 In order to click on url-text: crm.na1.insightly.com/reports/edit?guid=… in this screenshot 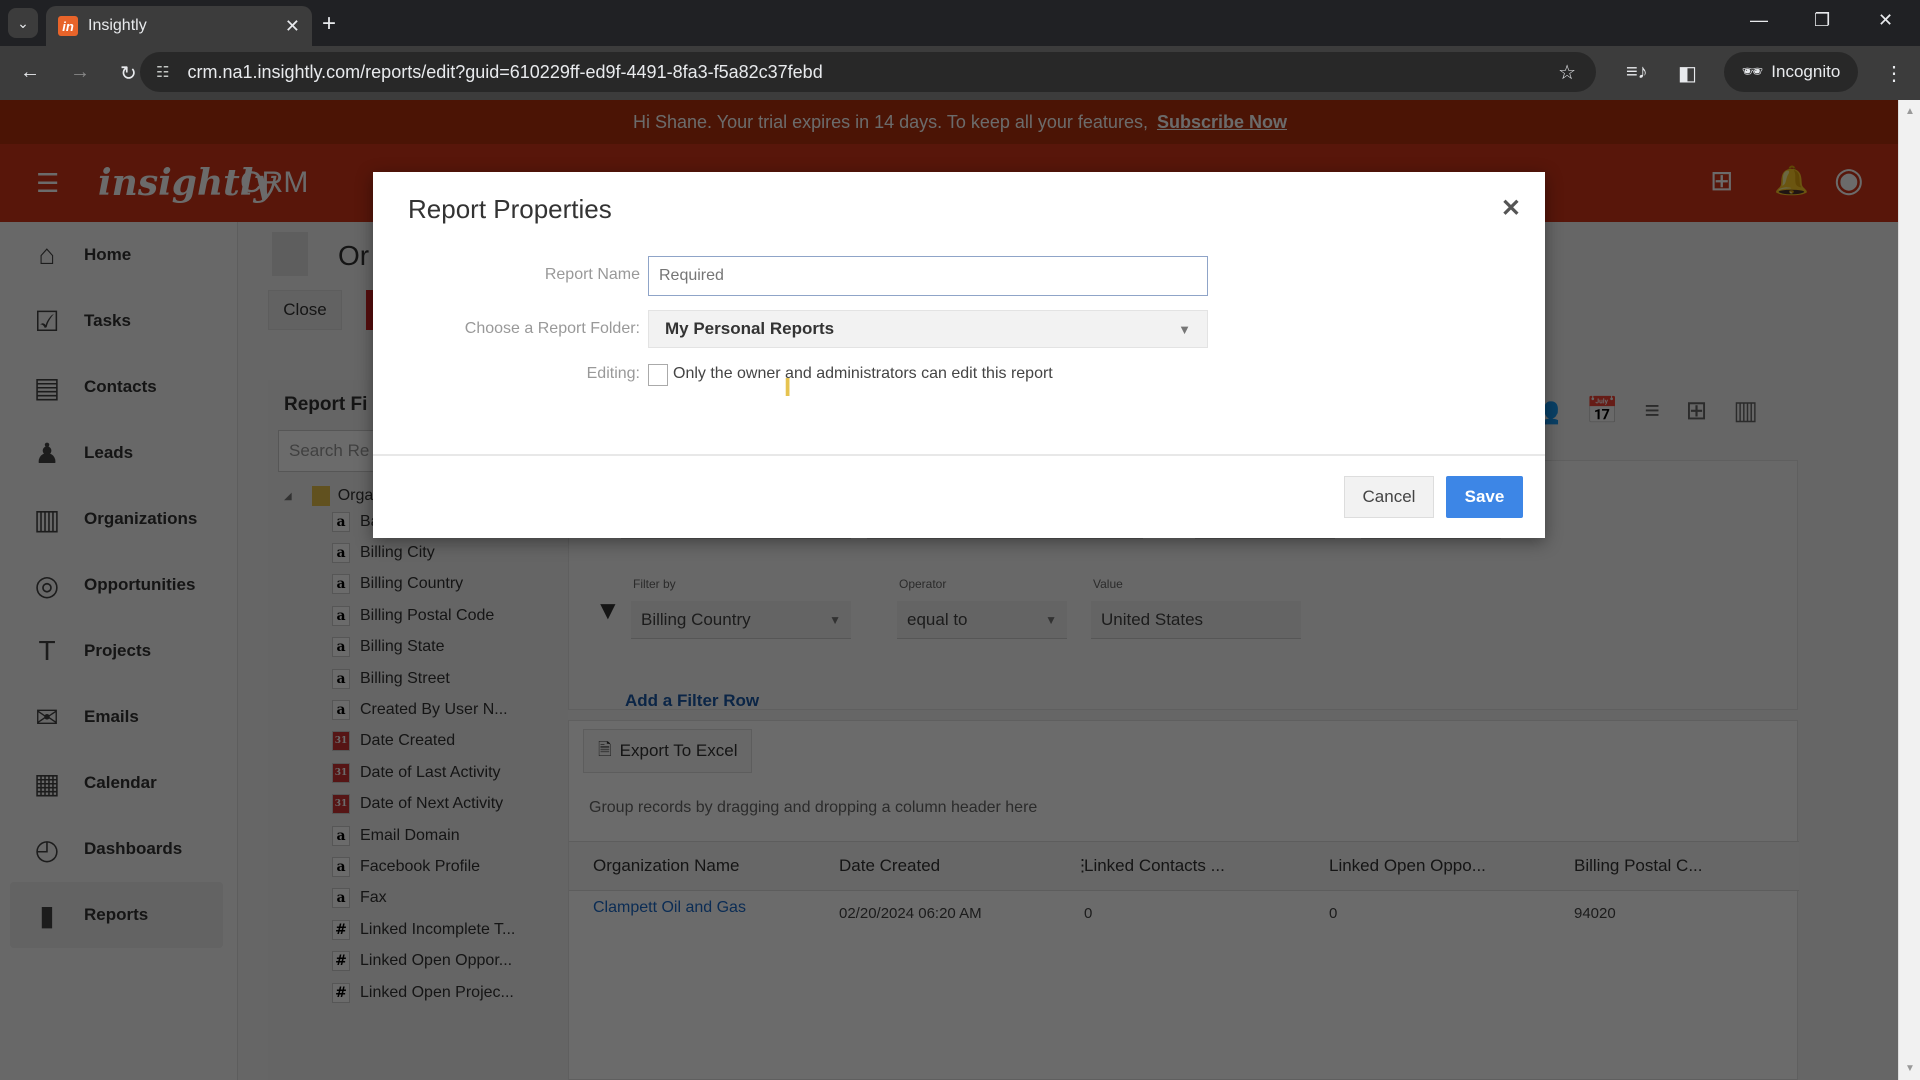, I will do `click(505, 71)`.